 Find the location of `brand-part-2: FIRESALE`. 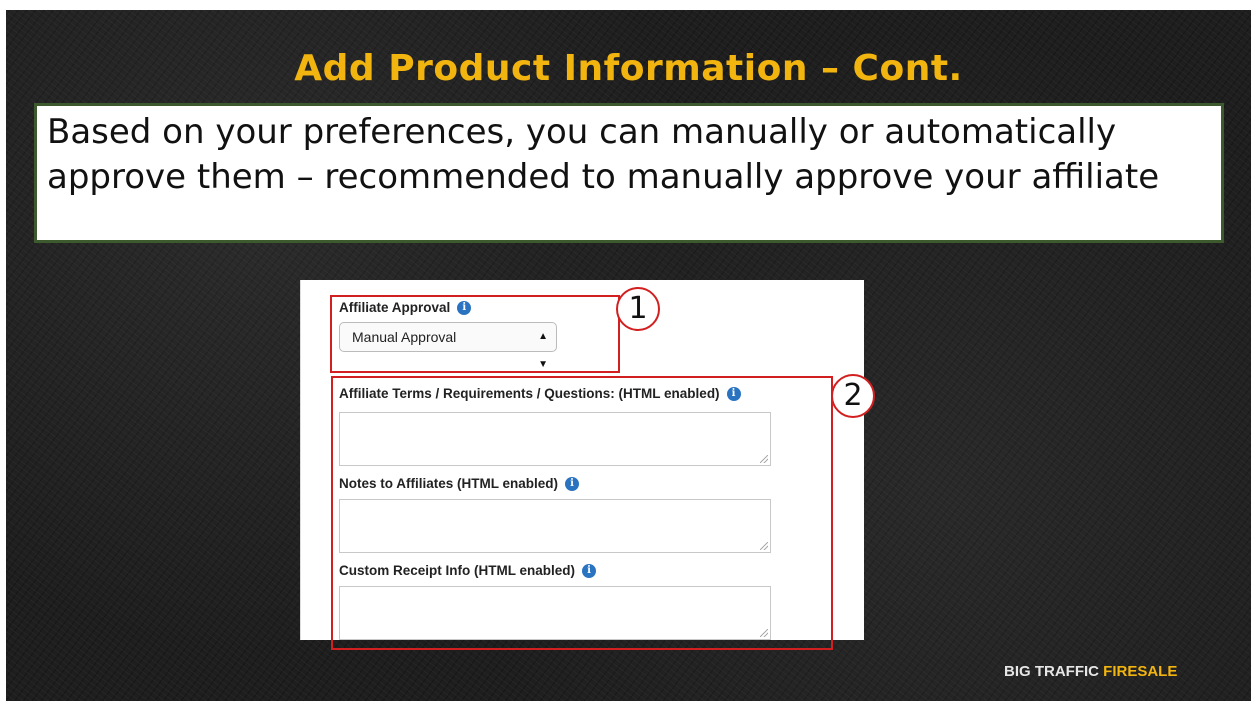

brand-part-2: FIRESALE is located at coordinates (1140, 671).